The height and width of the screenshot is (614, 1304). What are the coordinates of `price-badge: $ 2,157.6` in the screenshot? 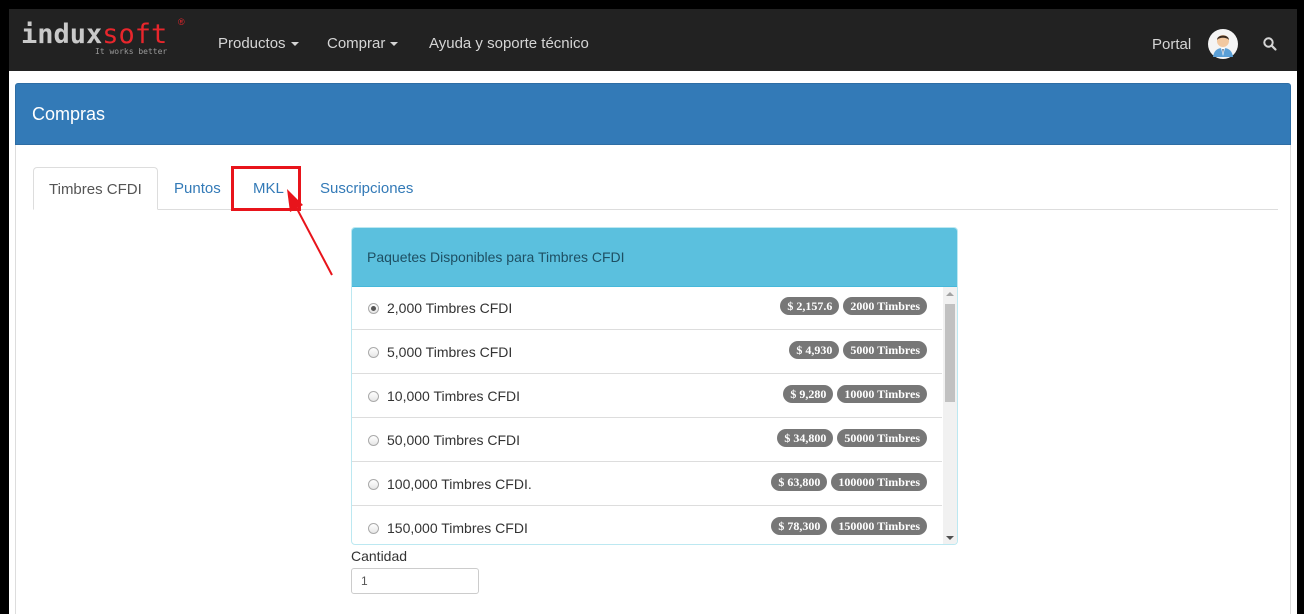 It's located at (810, 306).